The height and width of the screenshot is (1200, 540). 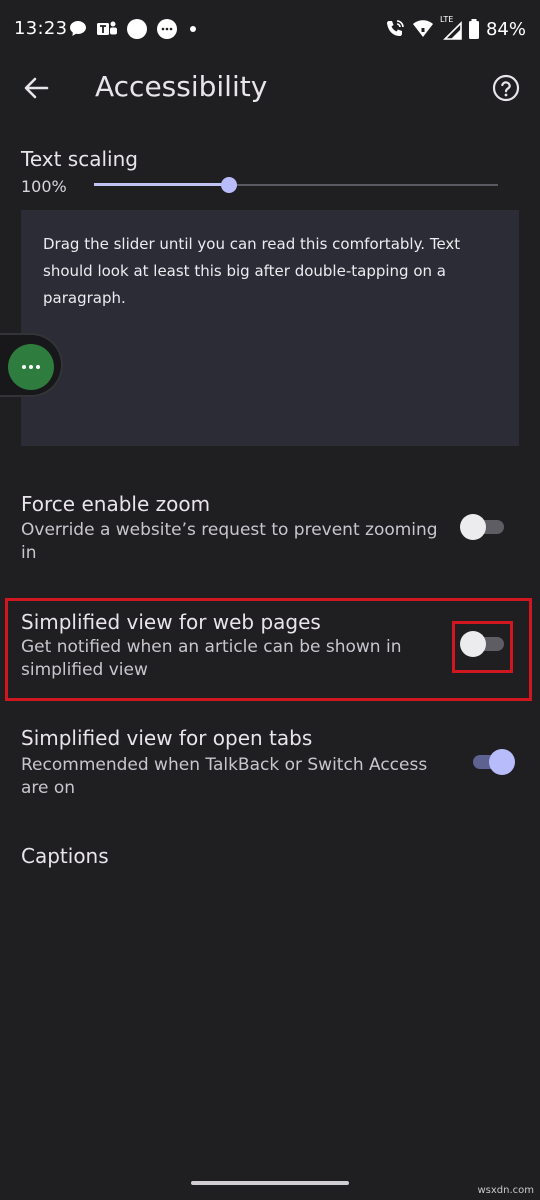 I want to click on wifi-calling-icon, so click(x=395, y=28).